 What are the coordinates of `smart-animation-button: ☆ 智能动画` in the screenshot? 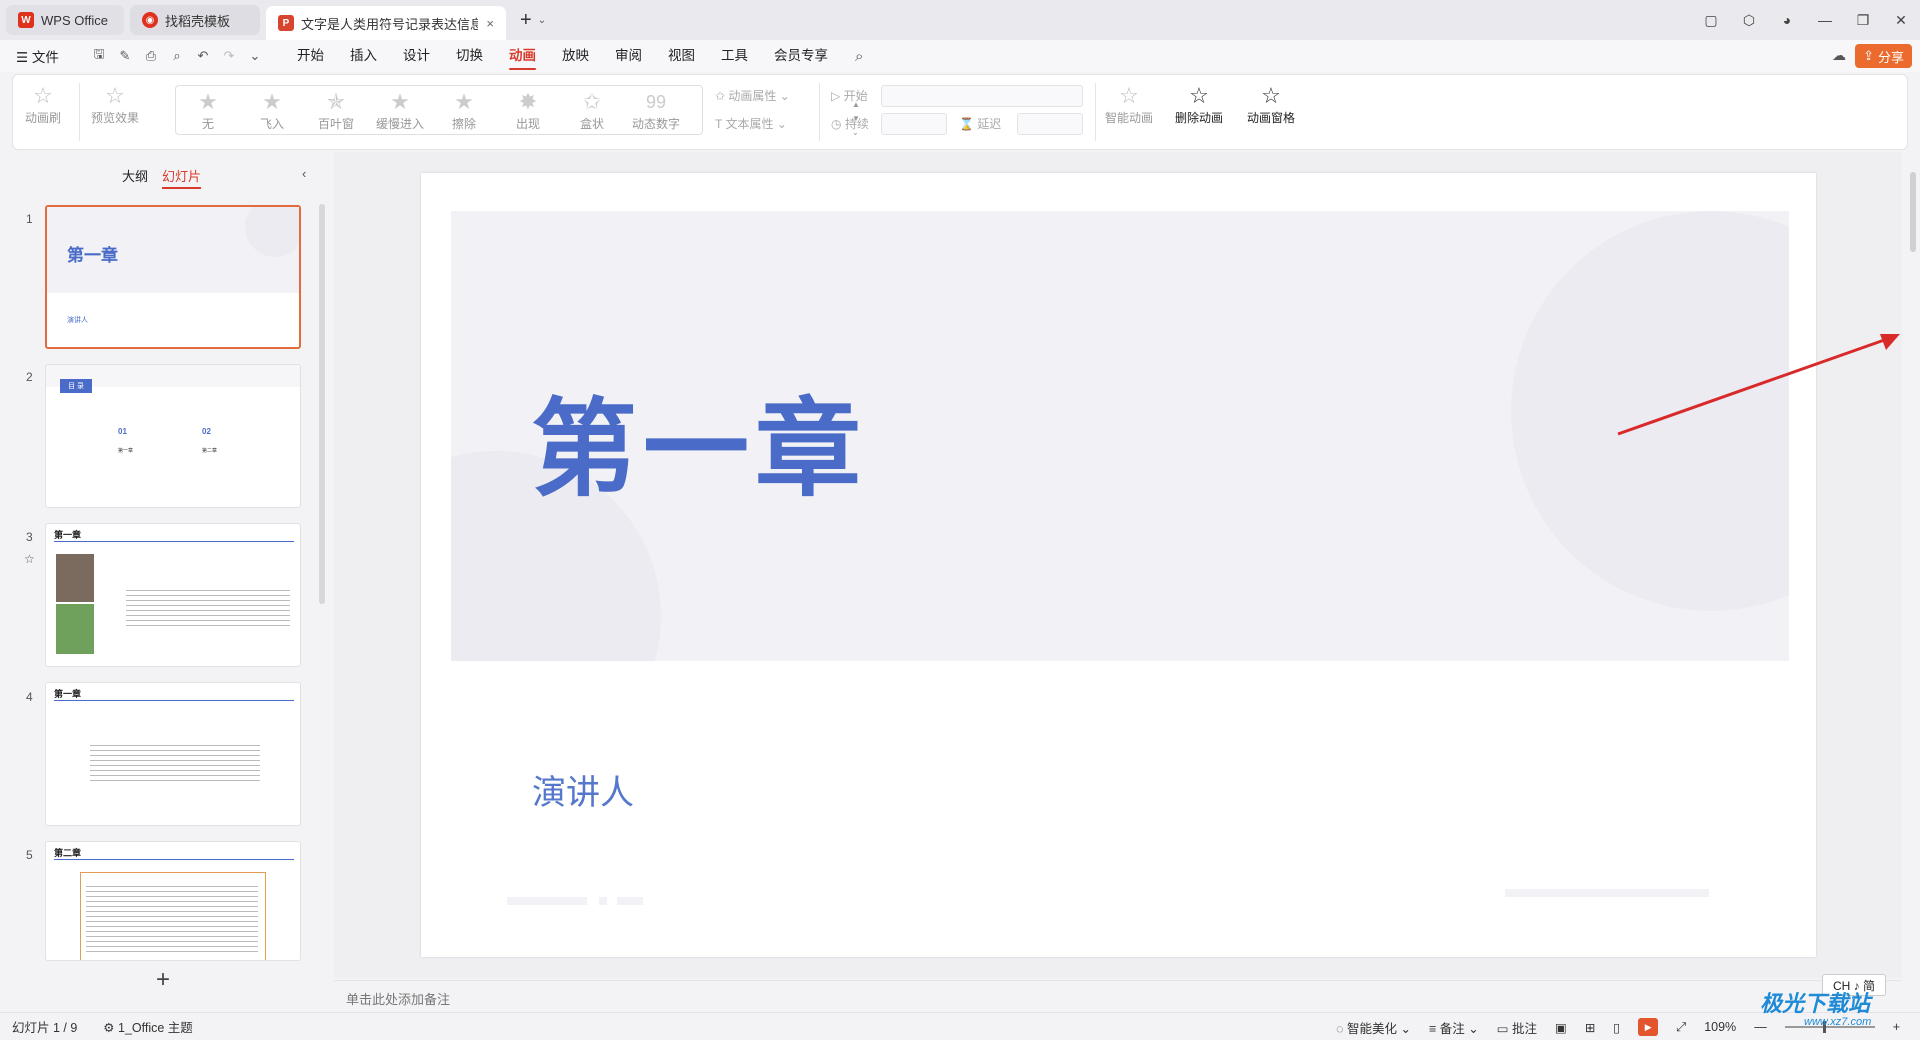 It's located at (1129, 104).